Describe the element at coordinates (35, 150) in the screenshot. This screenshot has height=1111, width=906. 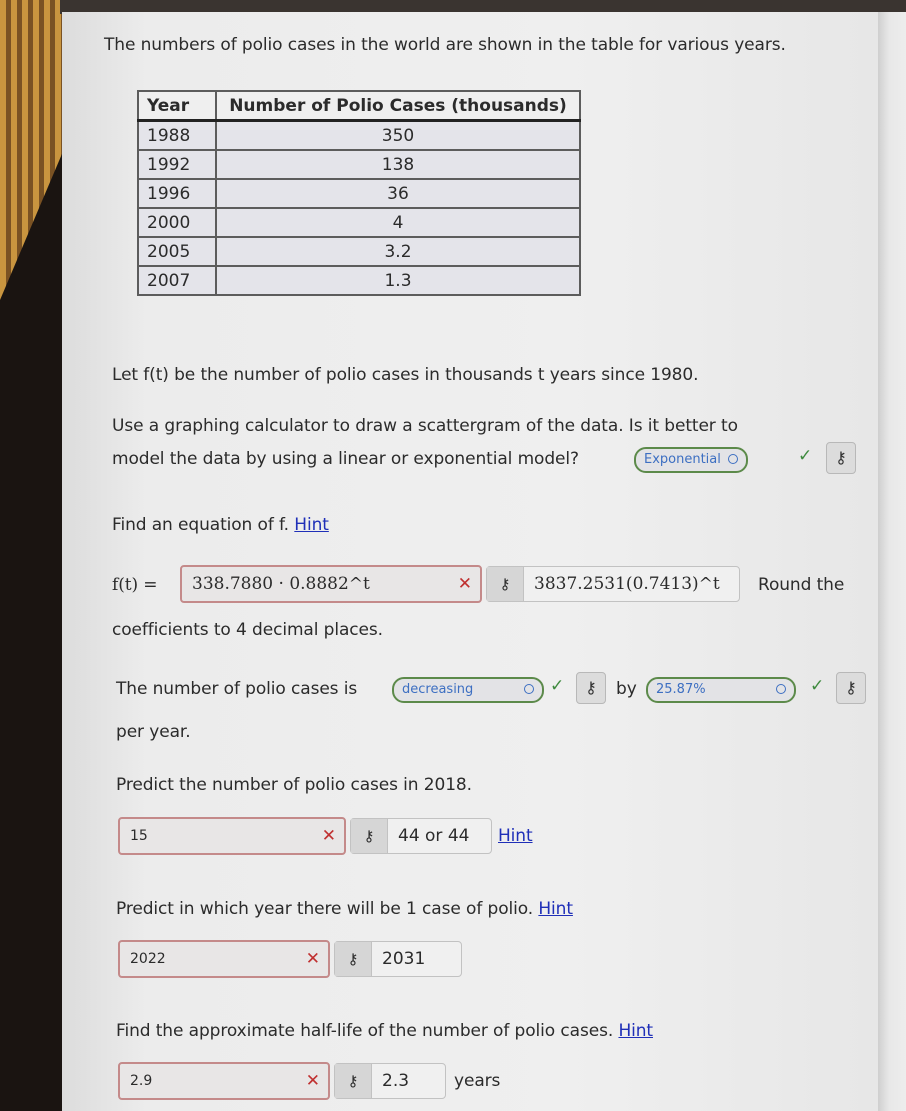
I see `background-wood` at that location.